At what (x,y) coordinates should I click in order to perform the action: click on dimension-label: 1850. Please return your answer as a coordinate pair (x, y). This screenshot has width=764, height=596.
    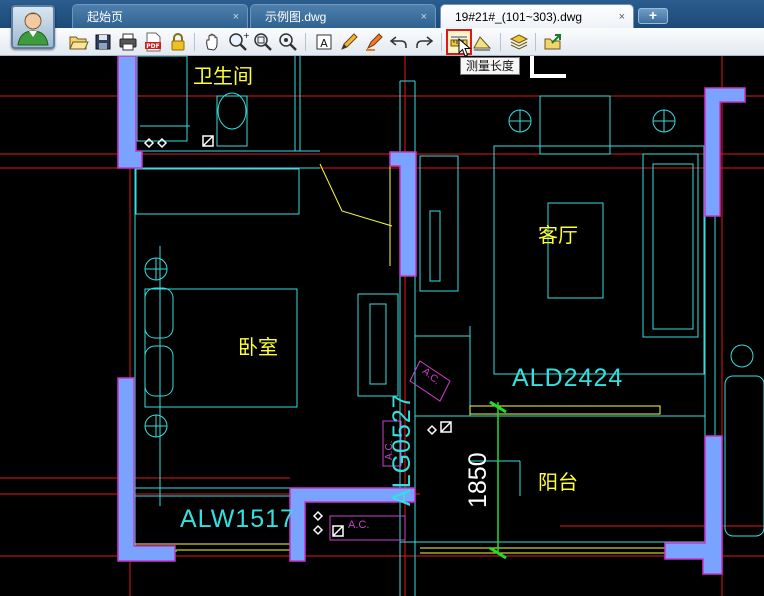
    Looking at the image, I should click on (478, 480).